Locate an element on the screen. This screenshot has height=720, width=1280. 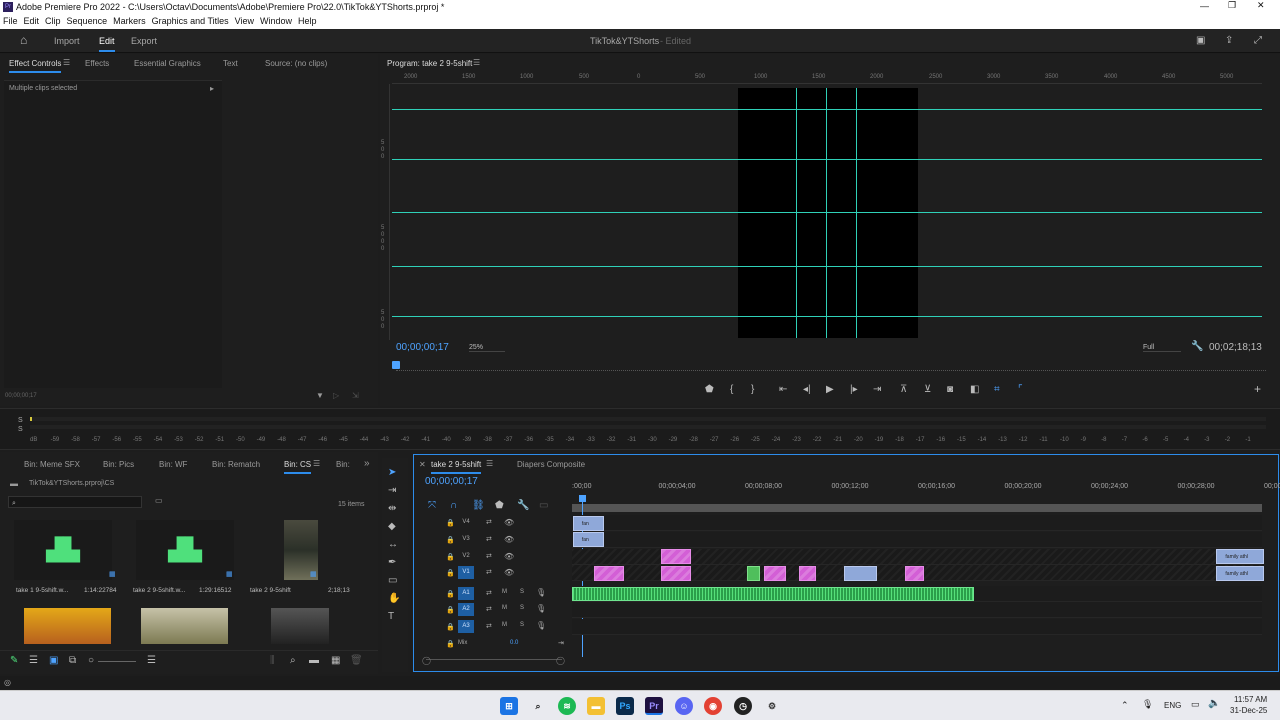
menu-view: View is located at coordinates (244, 20).